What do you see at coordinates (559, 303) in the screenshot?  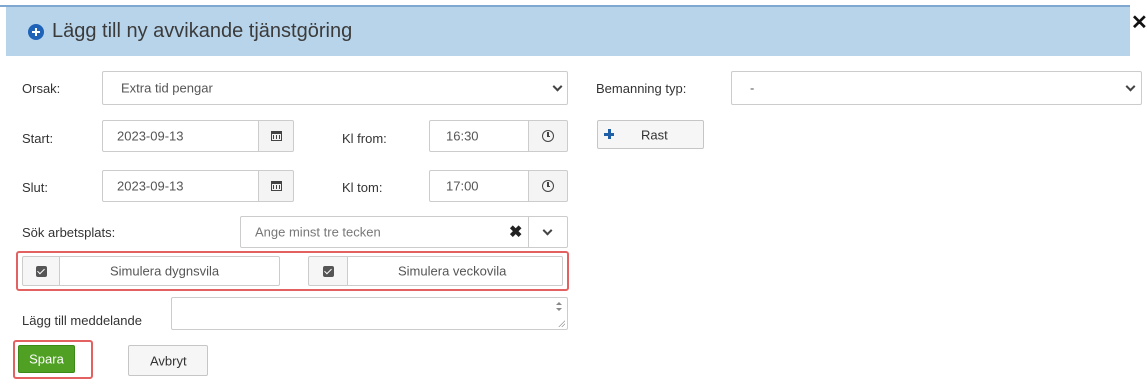 I see `spin-up-icon` at bounding box center [559, 303].